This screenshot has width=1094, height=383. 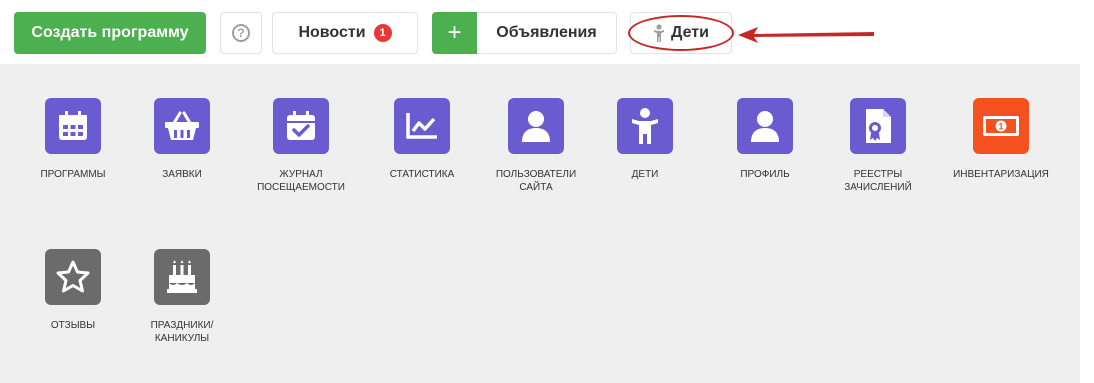 What do you see at coordinates (536, 126) in the screenshot?
I see `user-icon` at bounding box center [536, 126].